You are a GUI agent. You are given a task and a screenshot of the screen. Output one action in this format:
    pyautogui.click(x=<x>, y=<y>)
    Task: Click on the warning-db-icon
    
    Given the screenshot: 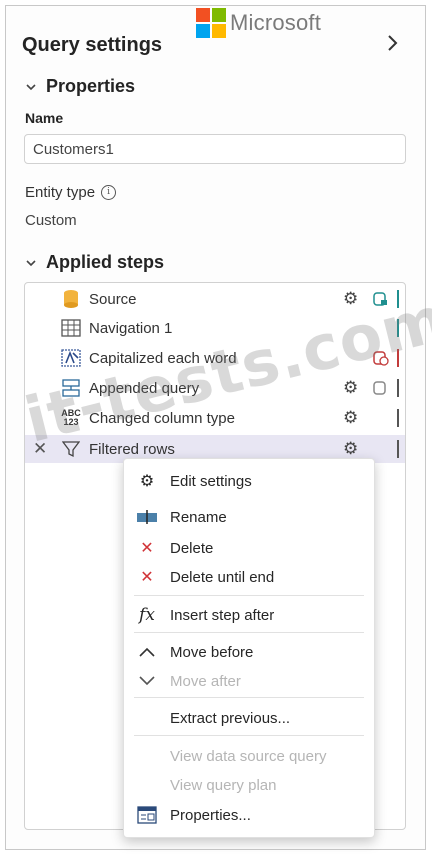 What is the action you would take?
    pyautogui.click(x=381, y=358)
    